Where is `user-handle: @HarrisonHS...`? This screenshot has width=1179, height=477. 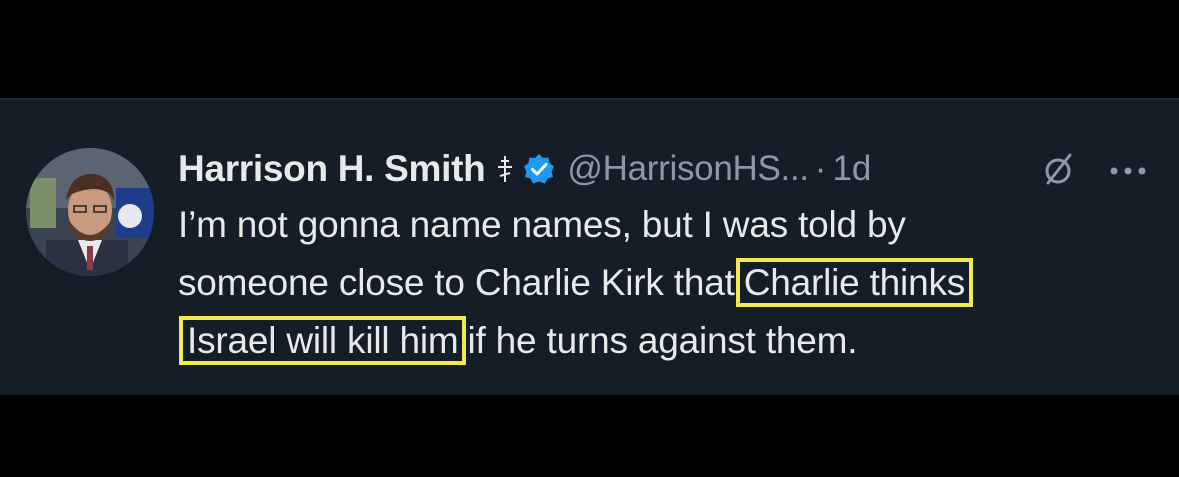 user-handle: @HarrisonHS... is located at coordinates (688, 169).